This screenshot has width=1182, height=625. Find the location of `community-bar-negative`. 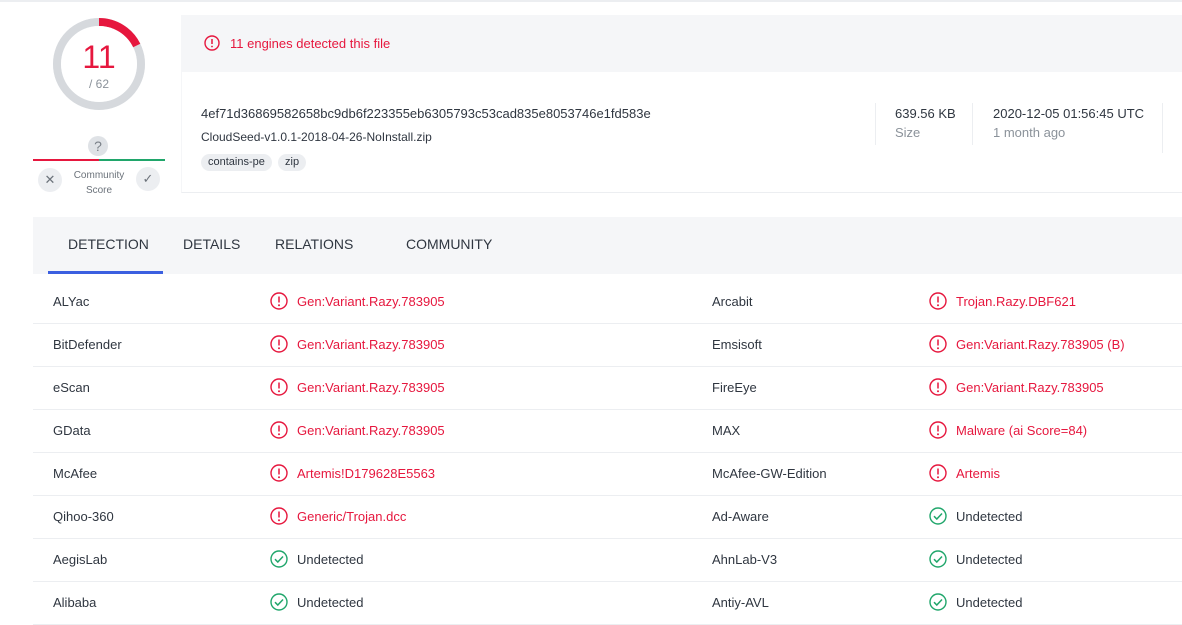

community-bar-negative is located at coordinates (66, 160).